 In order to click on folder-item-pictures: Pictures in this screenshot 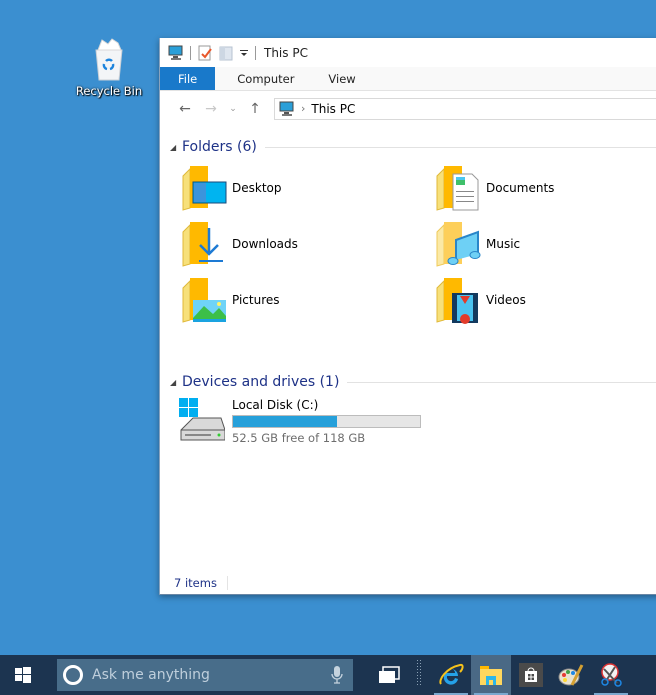, I will do `click(230, 300)`.